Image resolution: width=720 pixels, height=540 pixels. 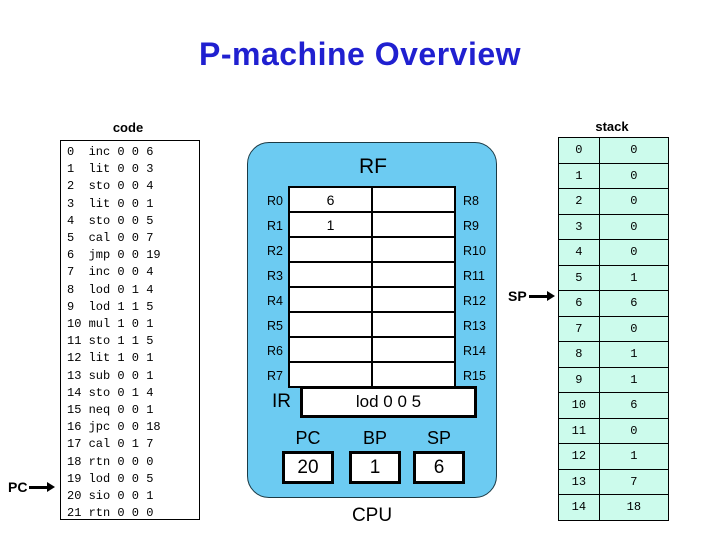 I want to click on code-instruction-row: 5 cal 0 0 7, so click(x=130, y=238).